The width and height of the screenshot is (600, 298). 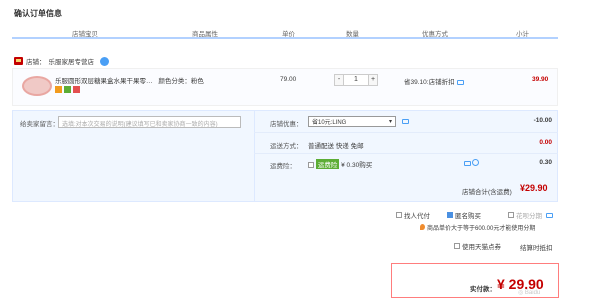 What do you see at coordinates (72, 61) in the screenshot?
I see `shop-name-link: 乐服家居专营店` at bounding box center [72, 61].